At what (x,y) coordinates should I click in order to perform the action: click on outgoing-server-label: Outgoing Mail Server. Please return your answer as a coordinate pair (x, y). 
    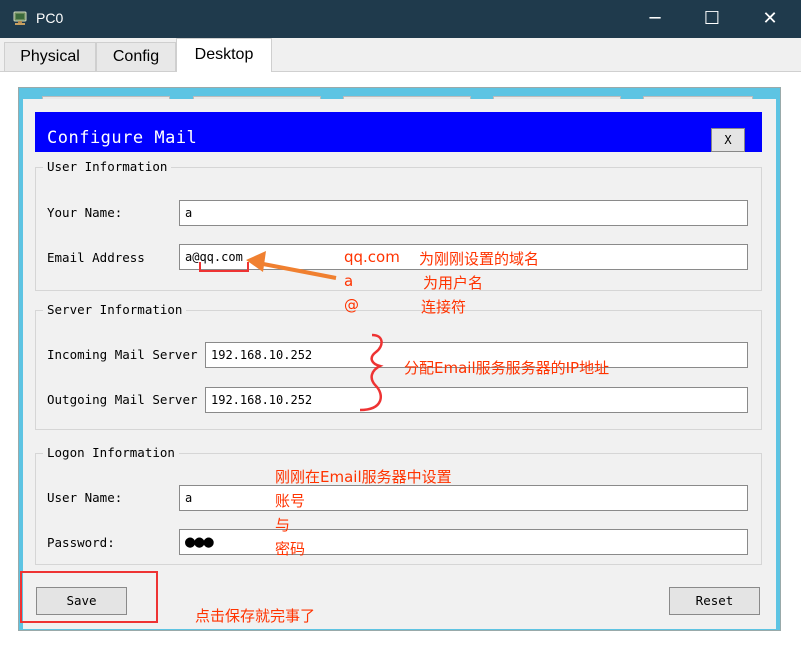
    Looking at the image, I should click on (122, 399).